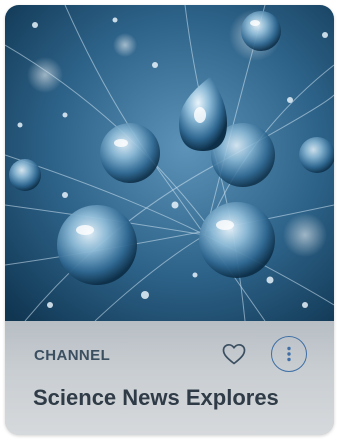 The image size is (339, 440). I want to click on vertical-ellipsis-icon, so click(289, 354).